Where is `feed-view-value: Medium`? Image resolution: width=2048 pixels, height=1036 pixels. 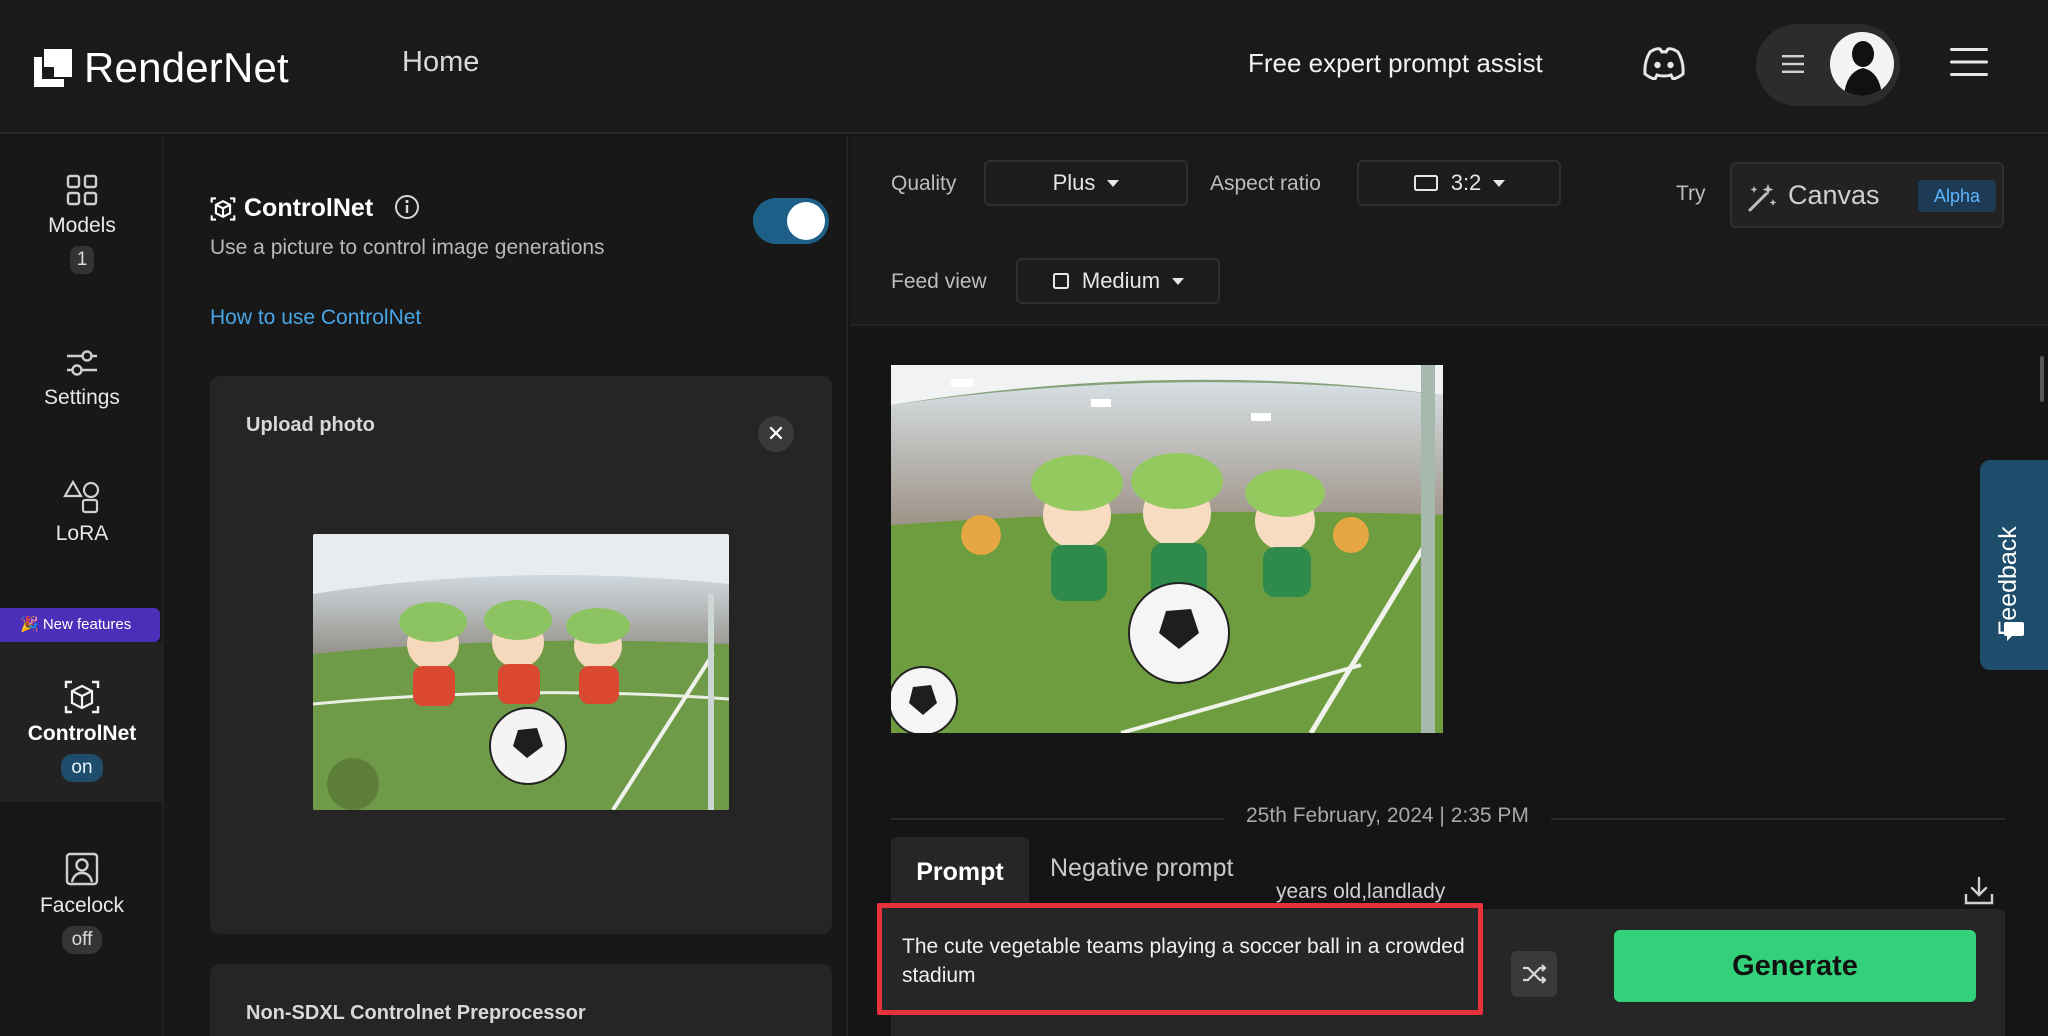
feed-view-value: Medium is located at coordinates (1121, 280).